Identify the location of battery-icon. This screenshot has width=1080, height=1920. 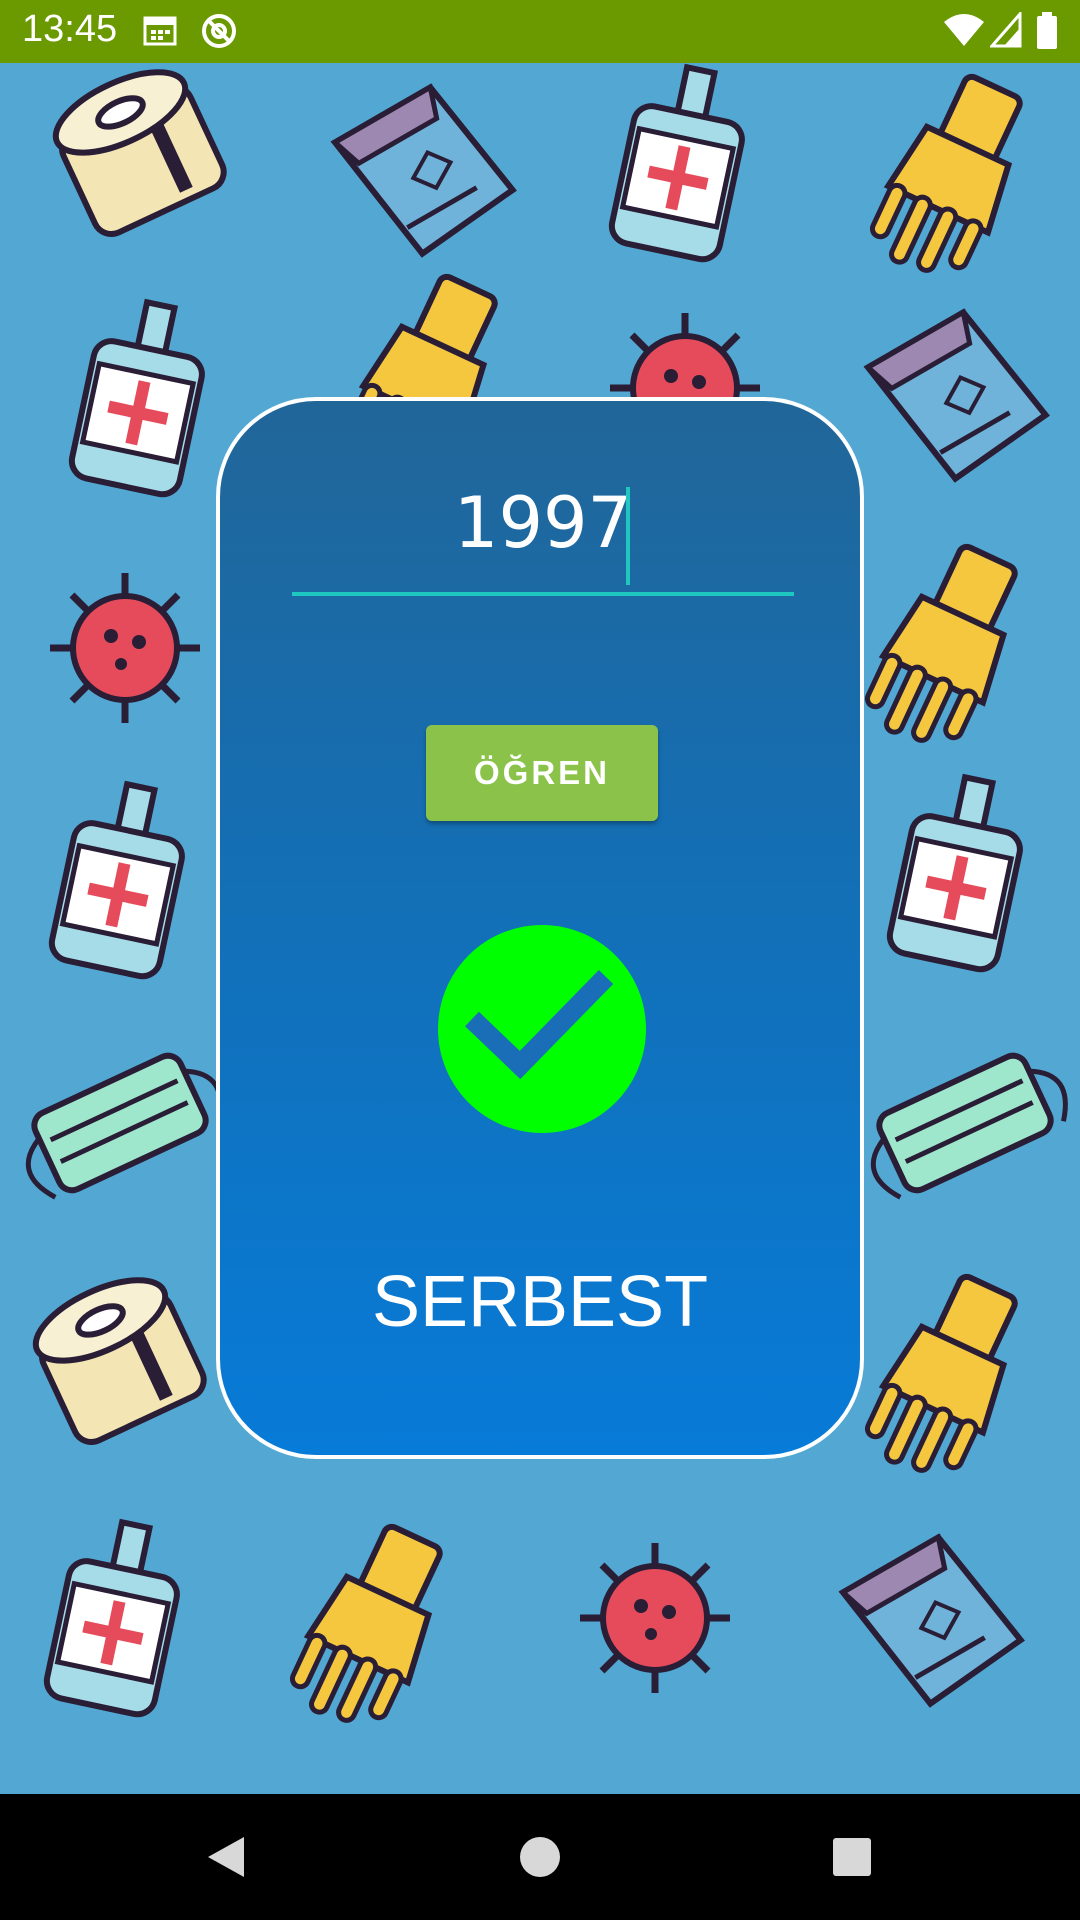
(1047, 30).